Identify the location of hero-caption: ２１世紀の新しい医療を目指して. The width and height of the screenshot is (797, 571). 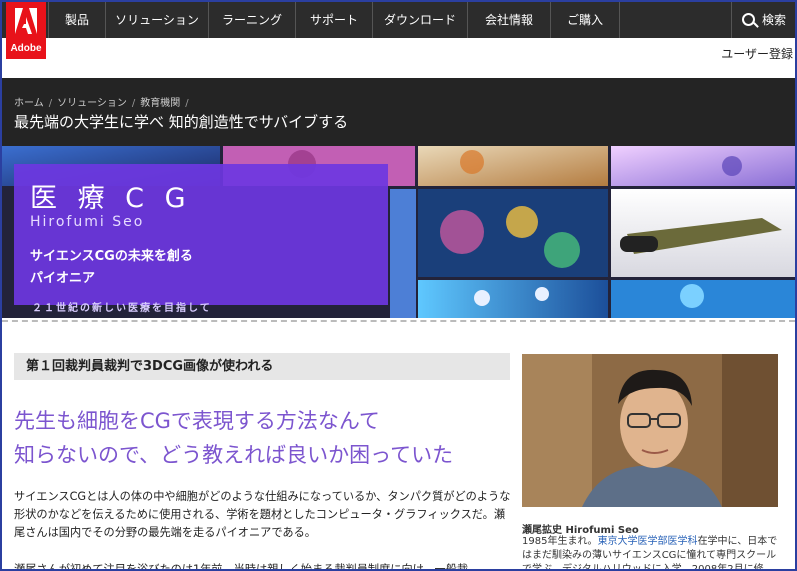
(122, 308).